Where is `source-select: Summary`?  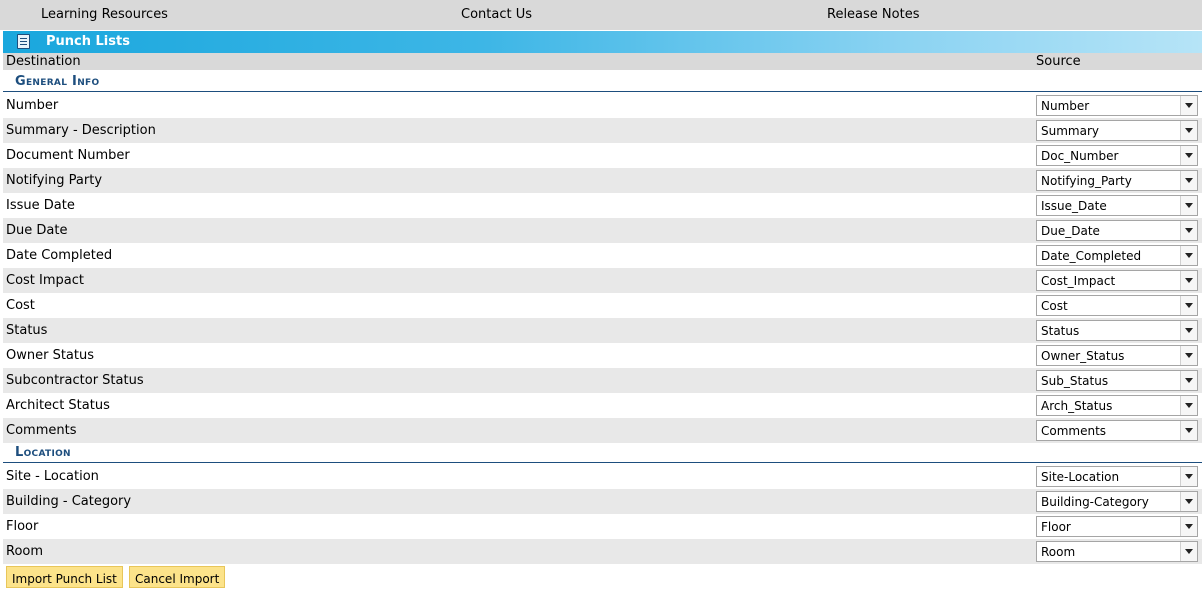 source-select: Summary is located at coordinates (1117, 130).